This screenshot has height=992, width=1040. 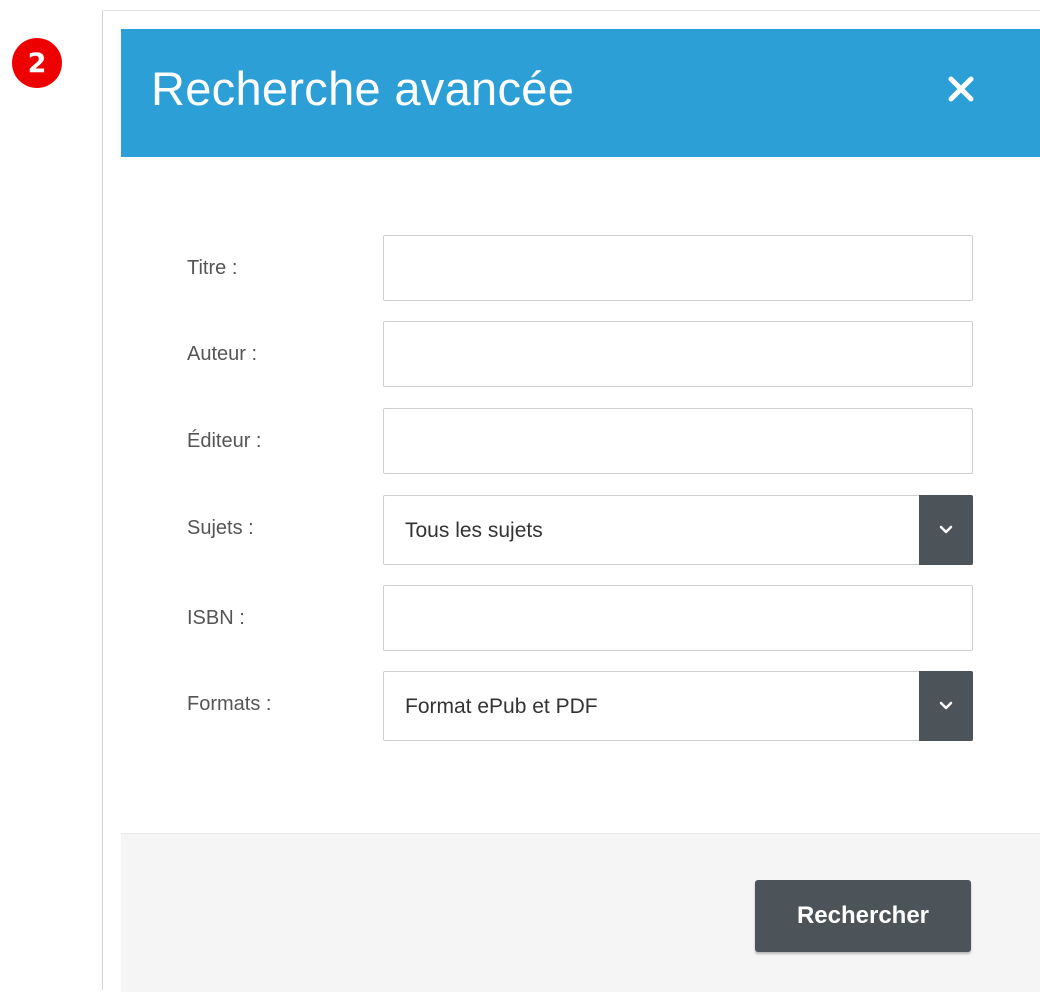 I want to click on isbn-label: ISBN :, so click(x=216, y=618).